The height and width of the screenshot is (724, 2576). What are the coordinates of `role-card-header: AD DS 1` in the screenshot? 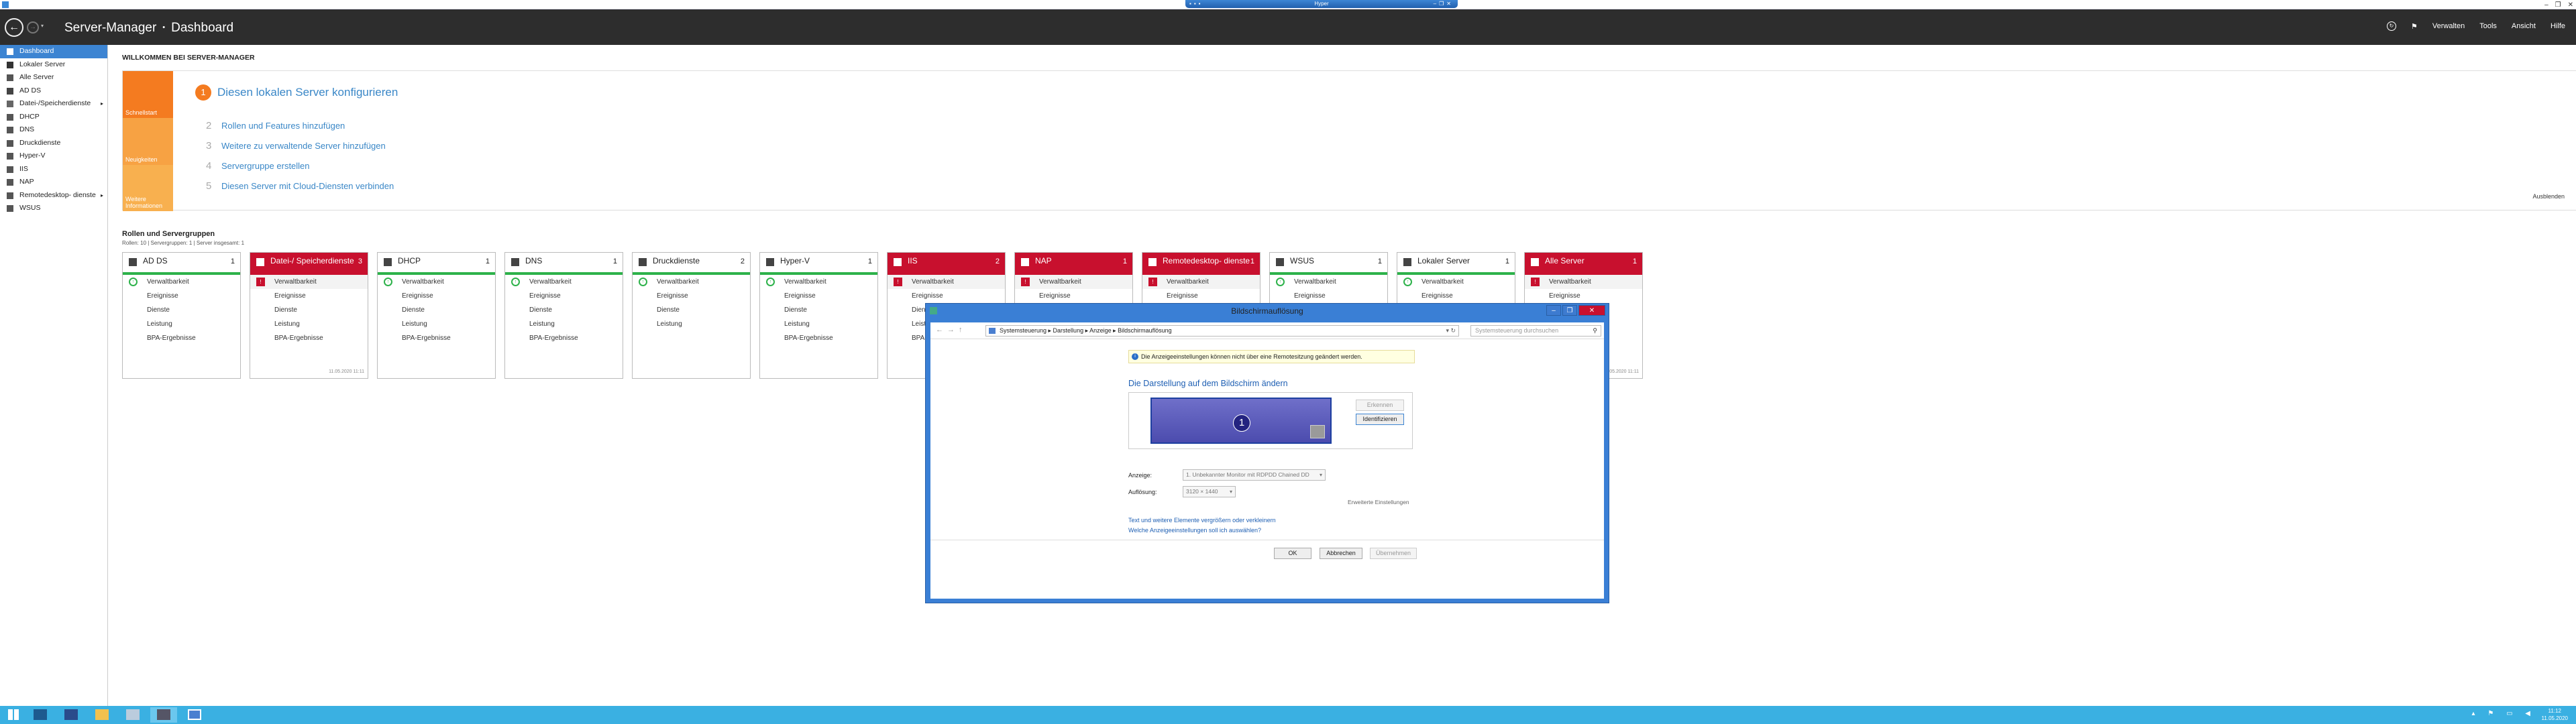 It's located at (181, 264).